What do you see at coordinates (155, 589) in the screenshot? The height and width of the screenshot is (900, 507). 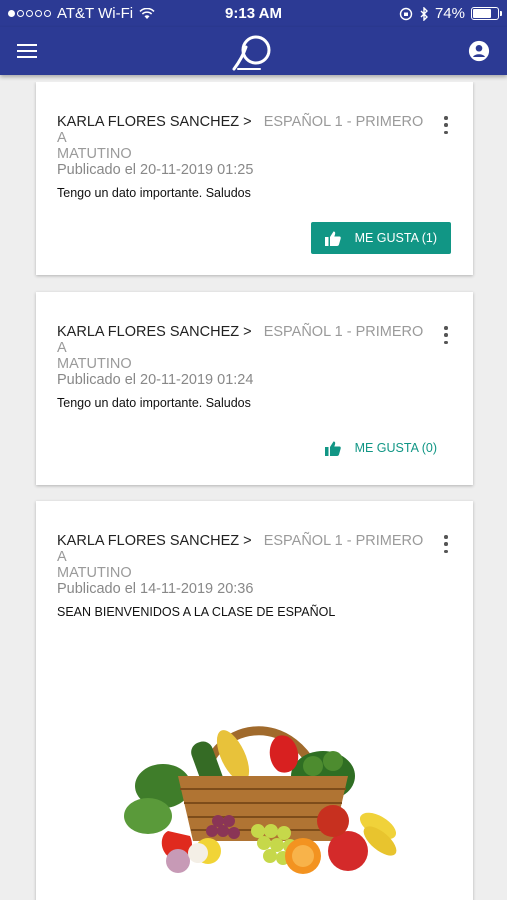 I see `post-date: Publicado el 14-11-2019 20:36` at bounding box center [155, 589].